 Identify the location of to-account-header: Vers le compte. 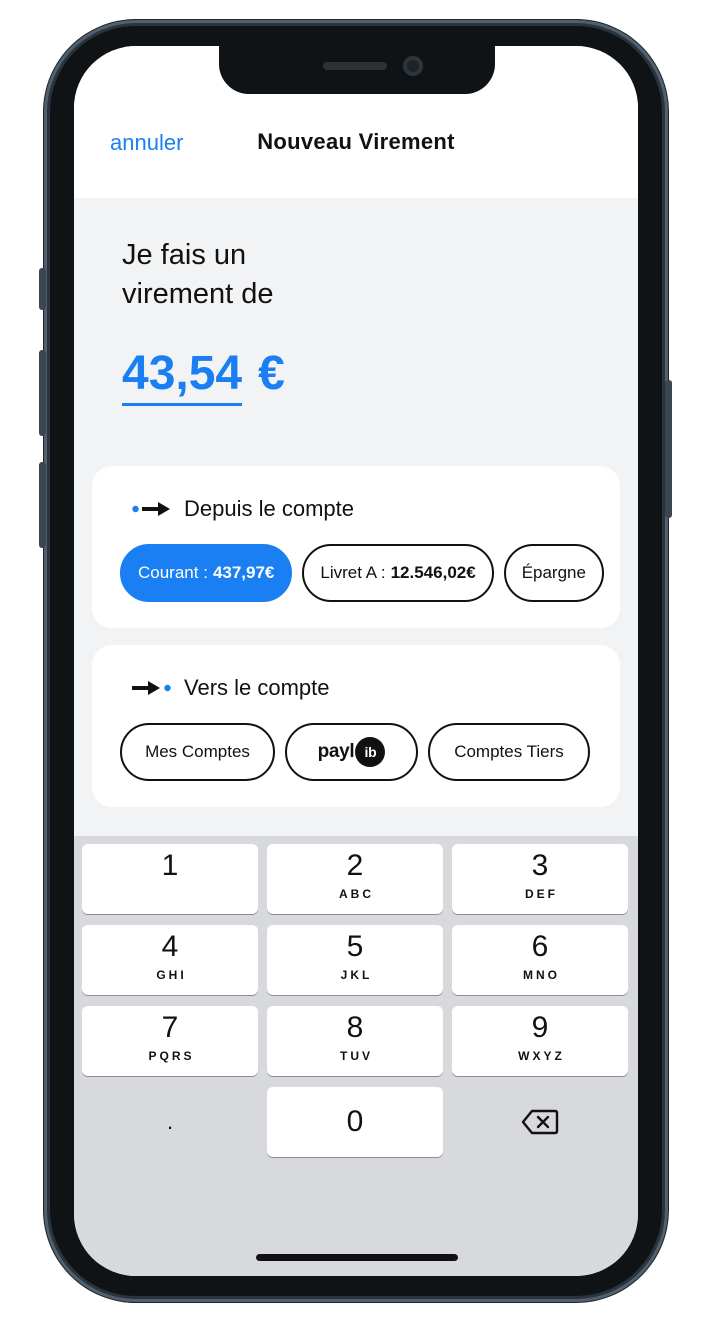
(231, 688).